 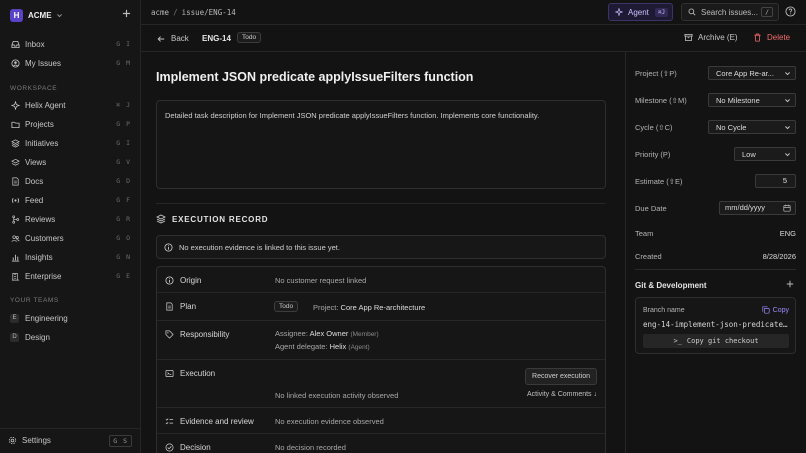 What do you see at coordinates (715, 285) in the screenshot?
I see `git-development-heading: Git & Development` at bounding box center [715, 285].